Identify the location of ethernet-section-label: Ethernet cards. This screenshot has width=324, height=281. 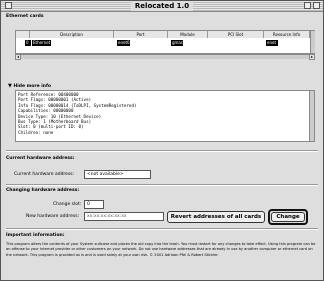
(25, 16).